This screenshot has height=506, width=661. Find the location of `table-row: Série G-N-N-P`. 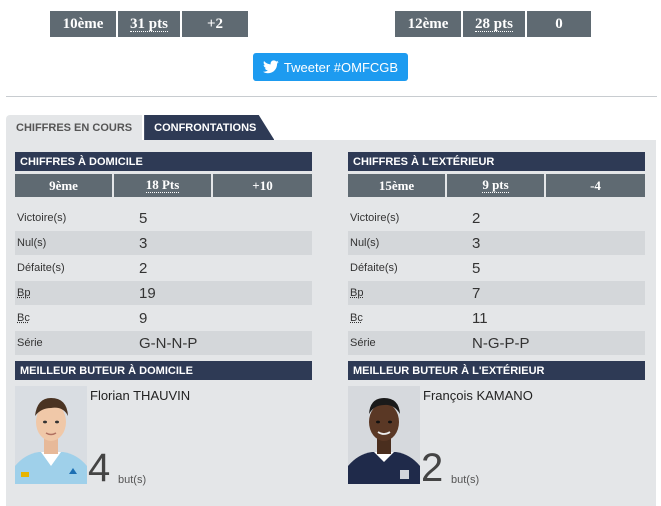

table-row: Série G-N-N-P is located at coordinates (163, 343).